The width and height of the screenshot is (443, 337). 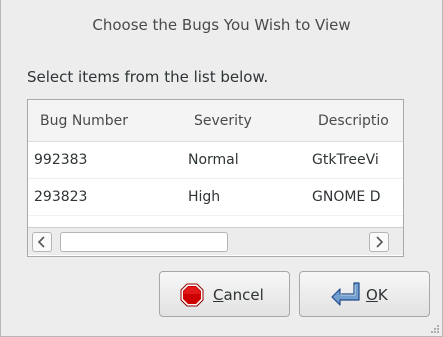 What do you see at coordinates (148, 77) in the screenshot?
I see `instruction-label: Select items from the list below.` at bounding box center [148, 77].